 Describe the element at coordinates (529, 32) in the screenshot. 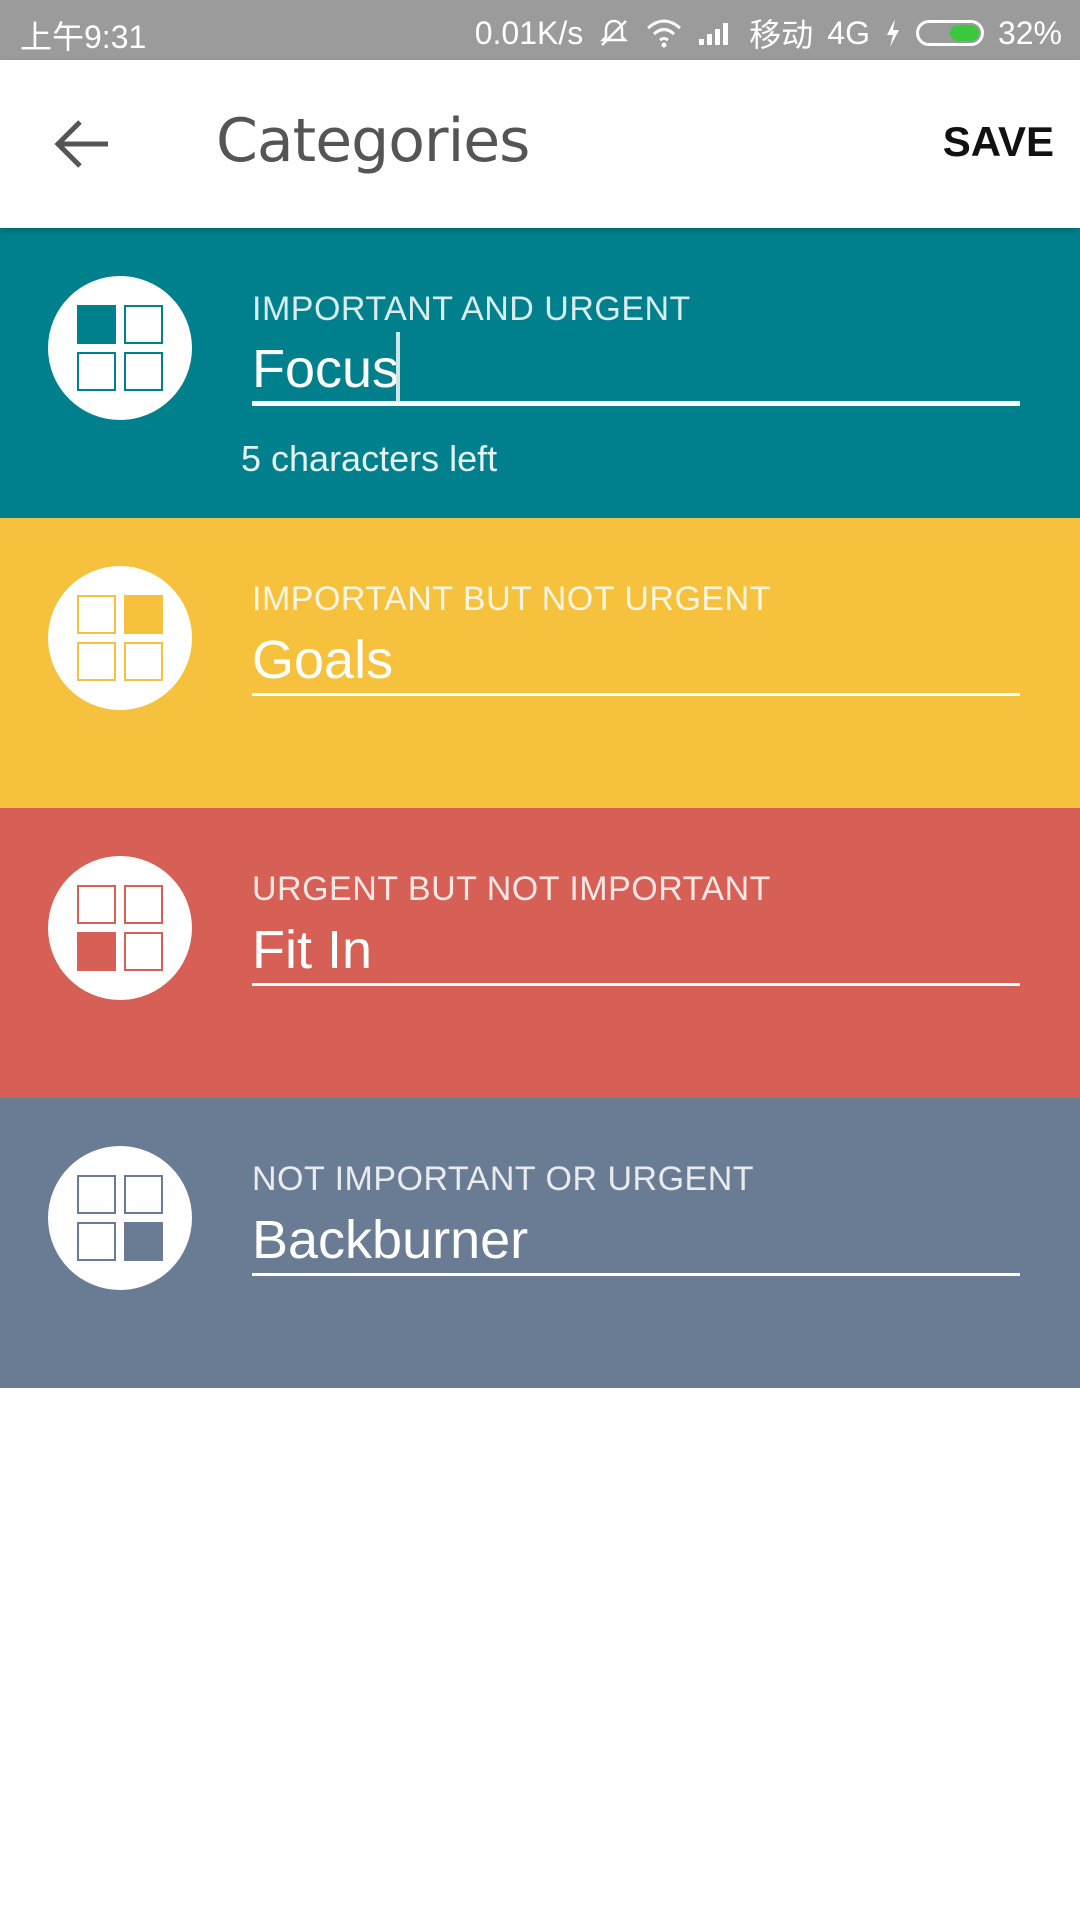

I see `network-speed: 0.01K/s` at that location.